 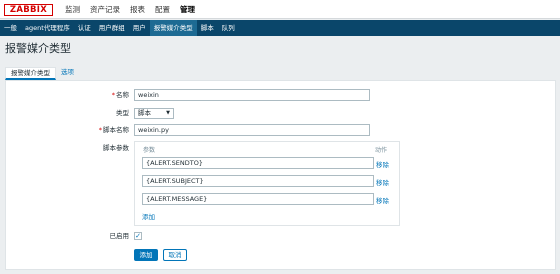 I want to click on enabled-checkbox: ✓, so click(x=138, y=236).